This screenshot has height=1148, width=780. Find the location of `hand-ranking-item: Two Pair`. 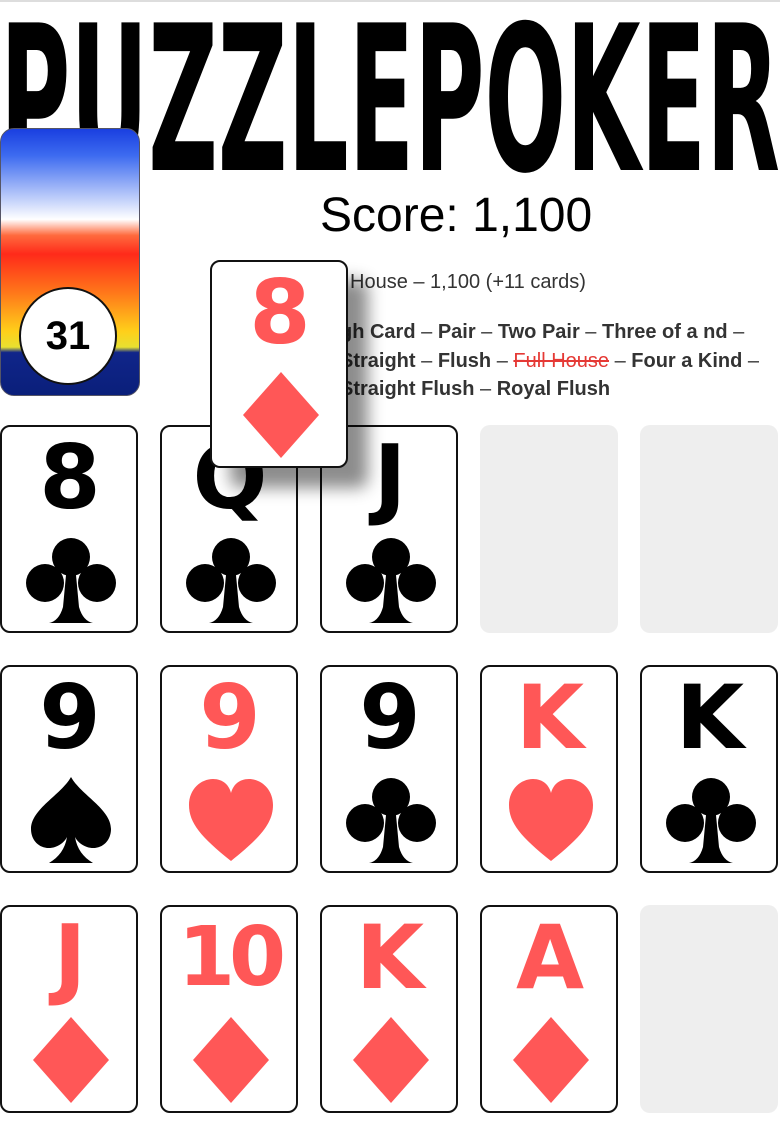

hand-ranking-item: Two Pair is located at coordinates (538, 332).